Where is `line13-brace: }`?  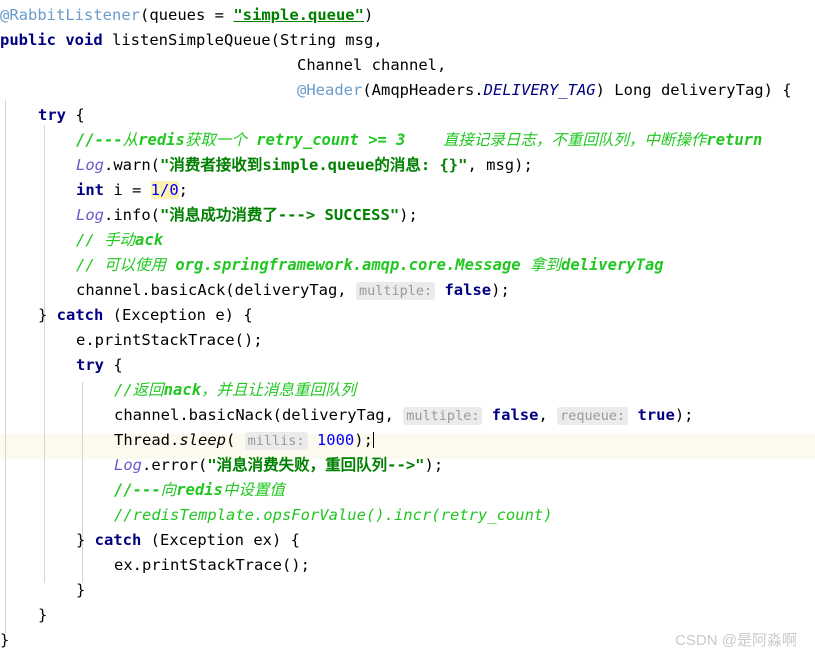
line13-brace: } is located at coordinates (47, 315).